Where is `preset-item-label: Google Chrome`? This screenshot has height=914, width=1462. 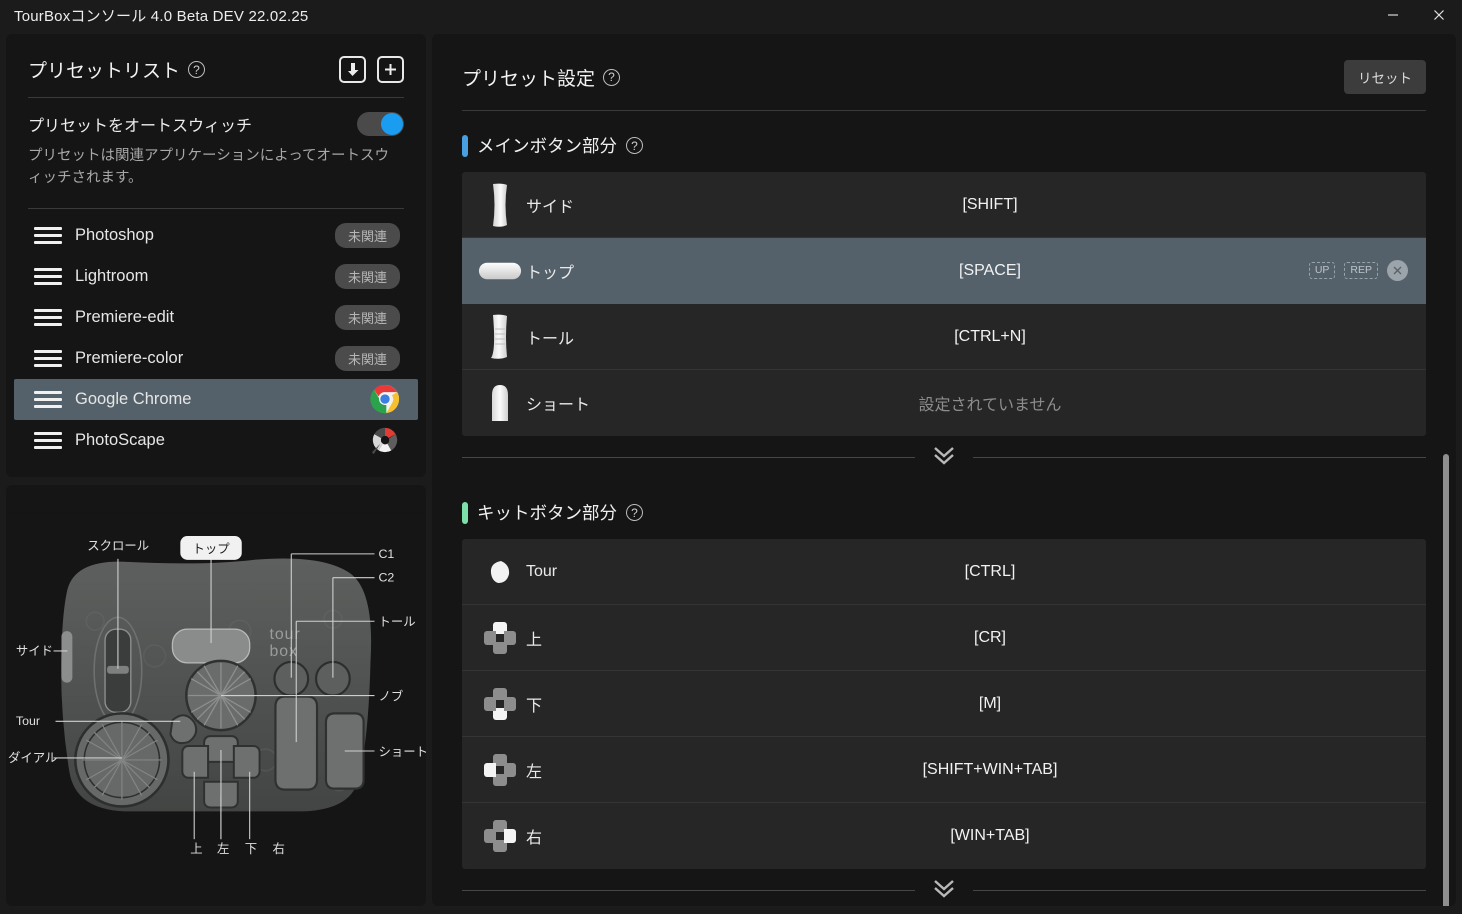
preset-item-label: Google Chrome is located at coordinates (133, 398).